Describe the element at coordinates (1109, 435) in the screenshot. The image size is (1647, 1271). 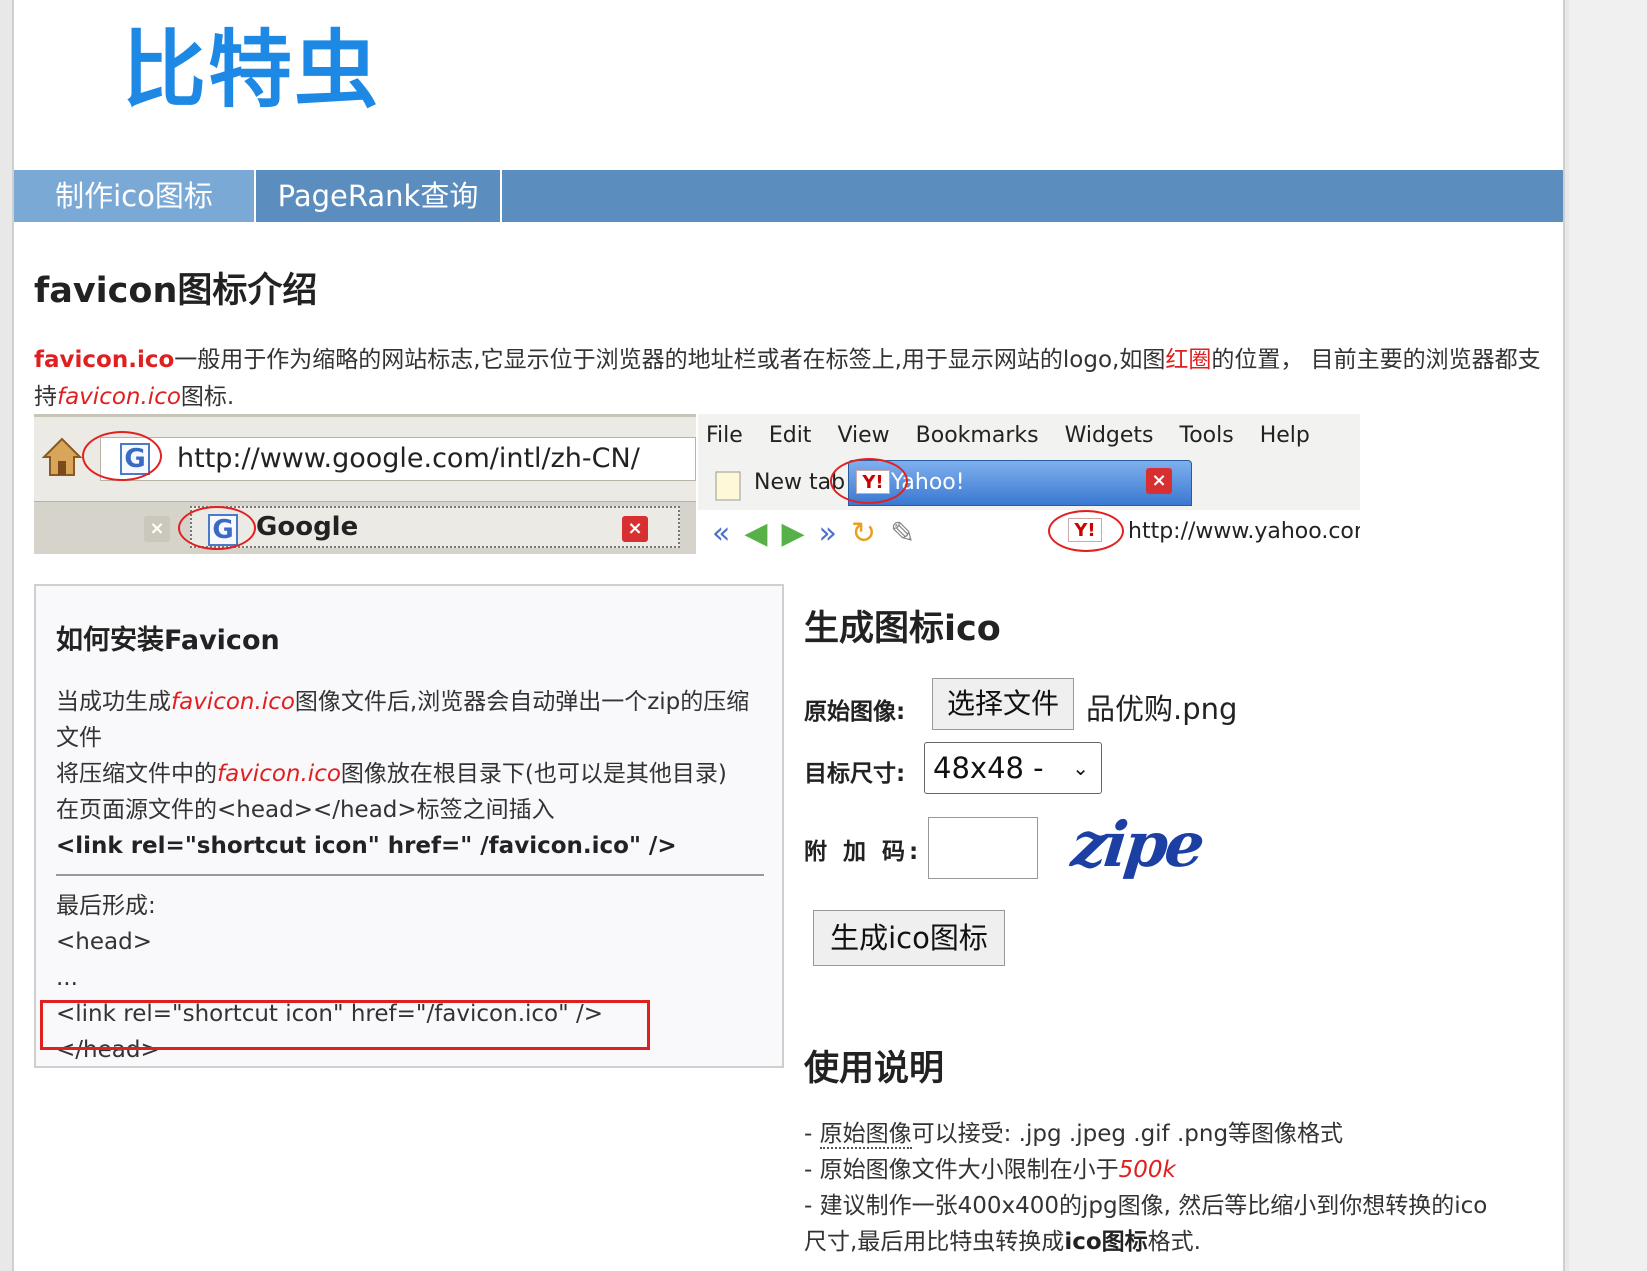
I see `menu-widgets: Widgets` at that location.